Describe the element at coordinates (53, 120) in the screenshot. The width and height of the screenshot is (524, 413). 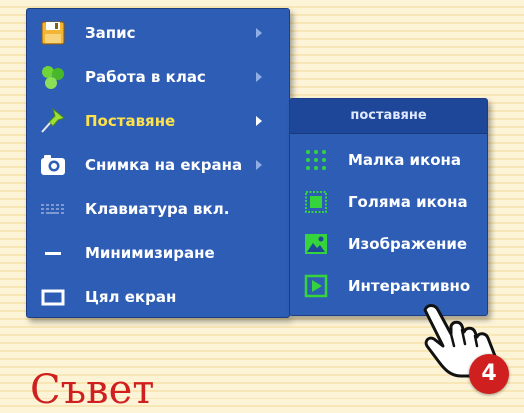
I see `pin-icon` at that location.